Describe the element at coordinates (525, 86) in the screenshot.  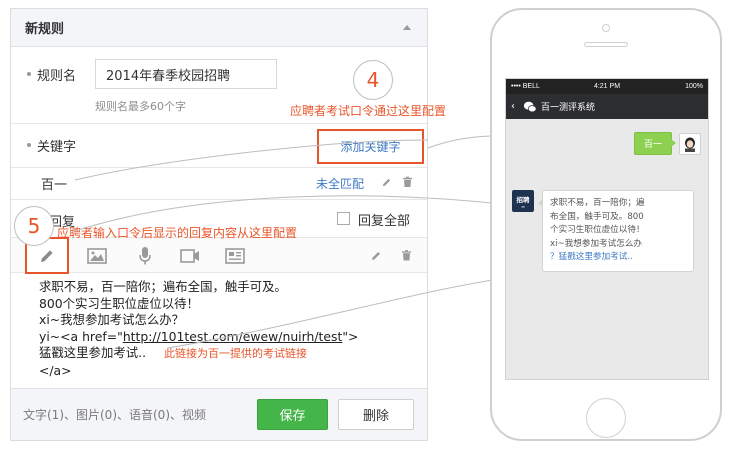
I see `carrier-text: •••• BELL` at that location.